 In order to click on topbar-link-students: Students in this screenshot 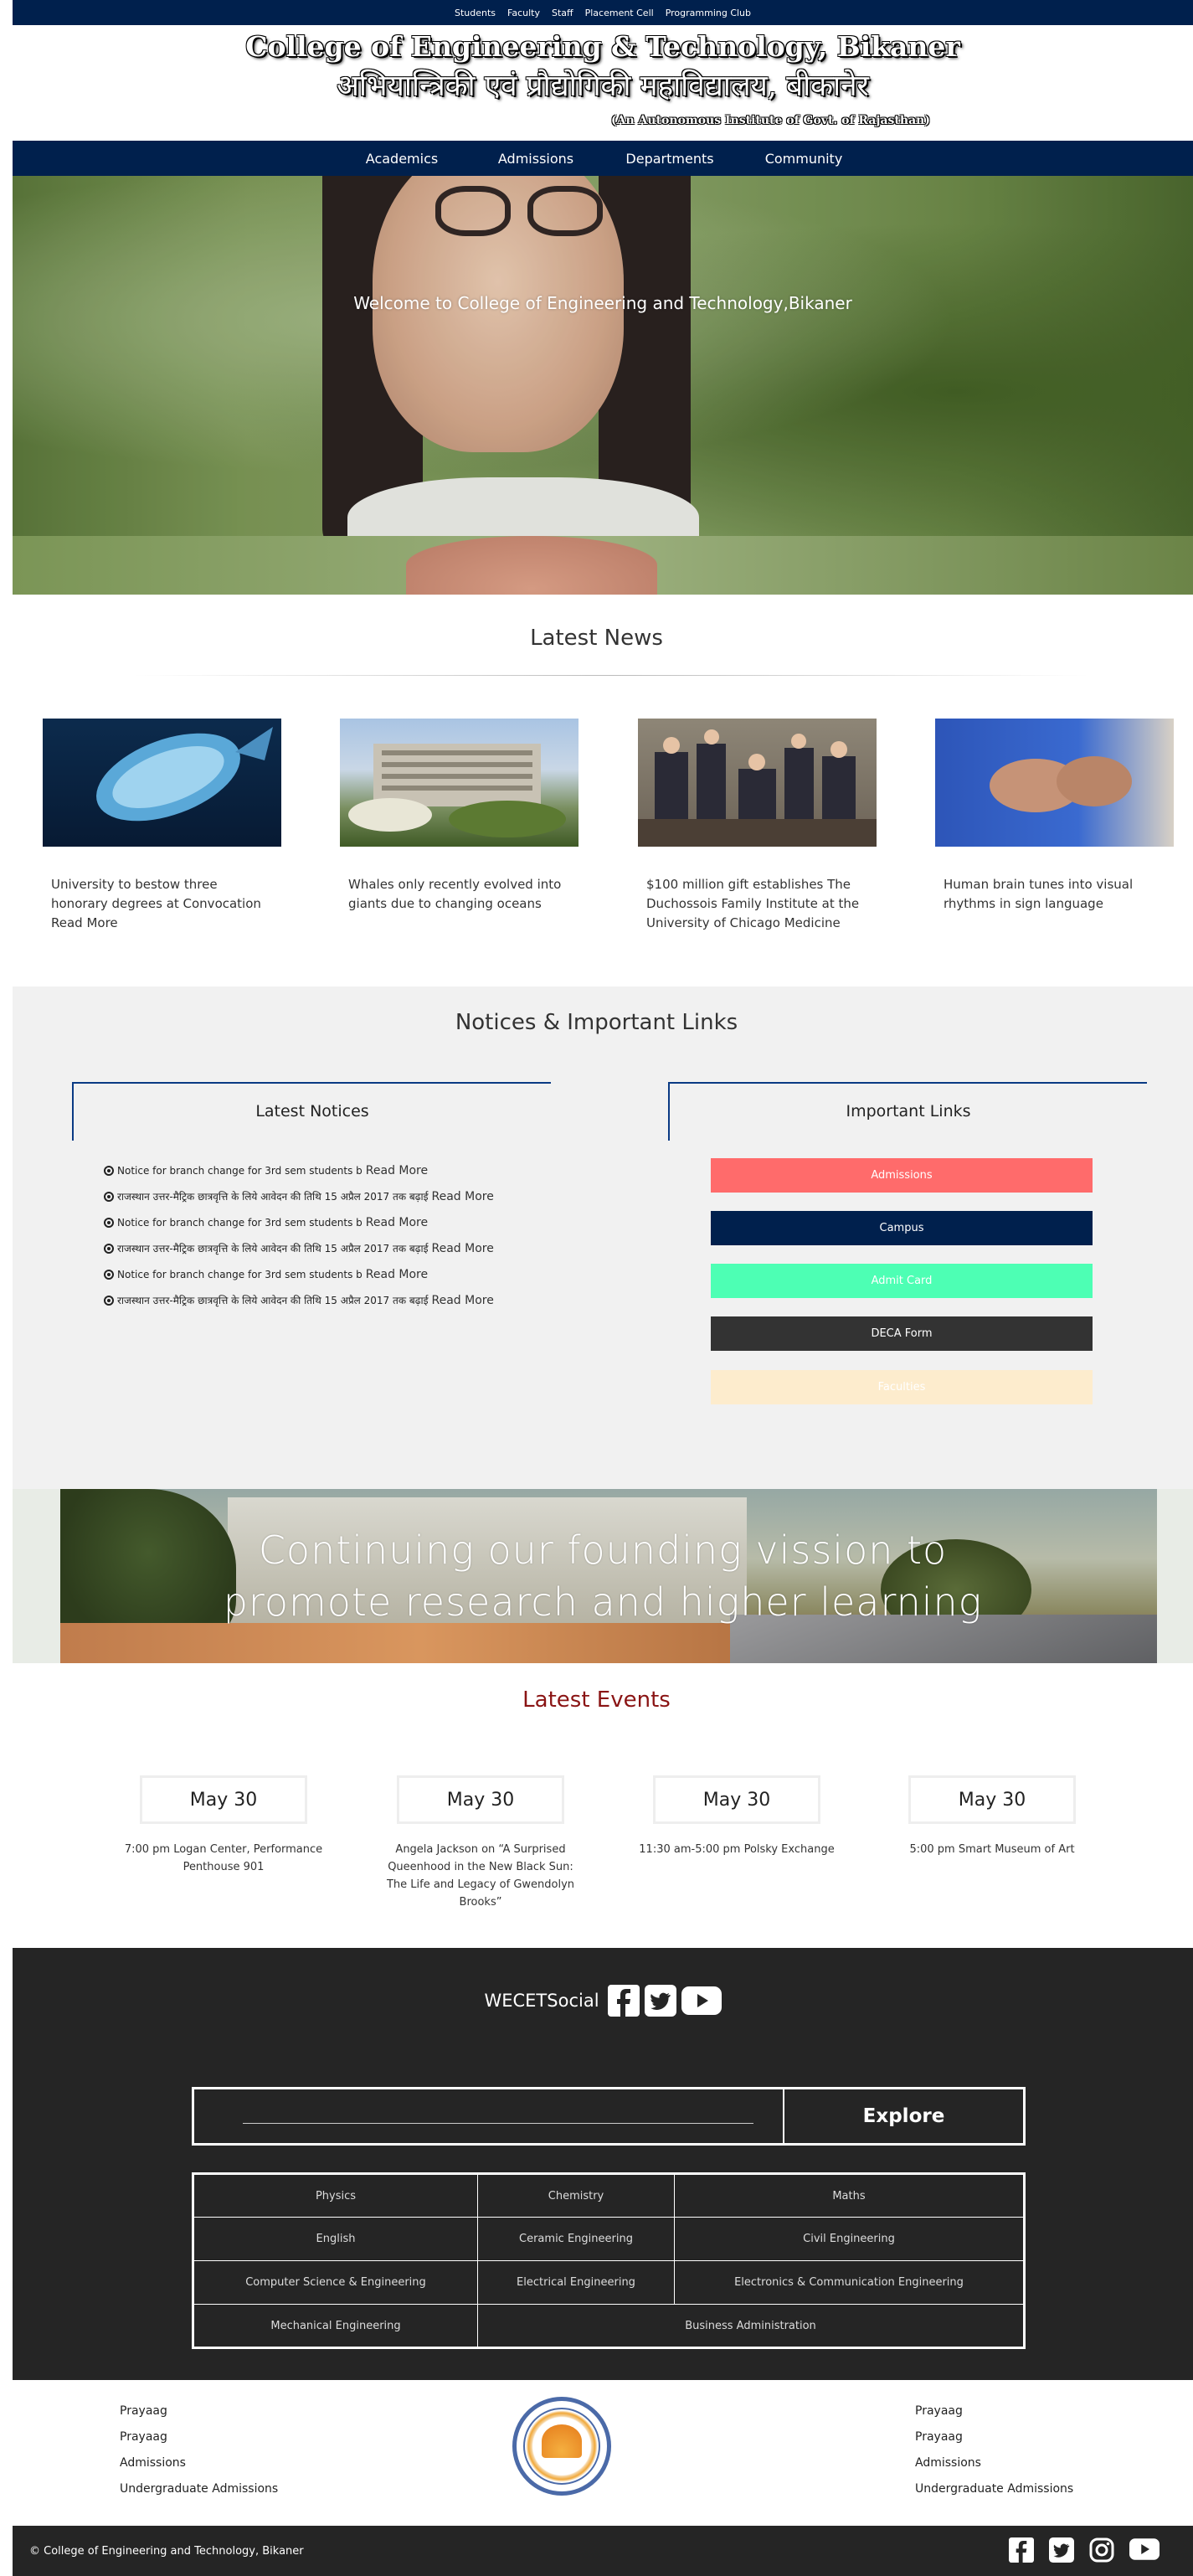, I will do `click(475, 13)`.